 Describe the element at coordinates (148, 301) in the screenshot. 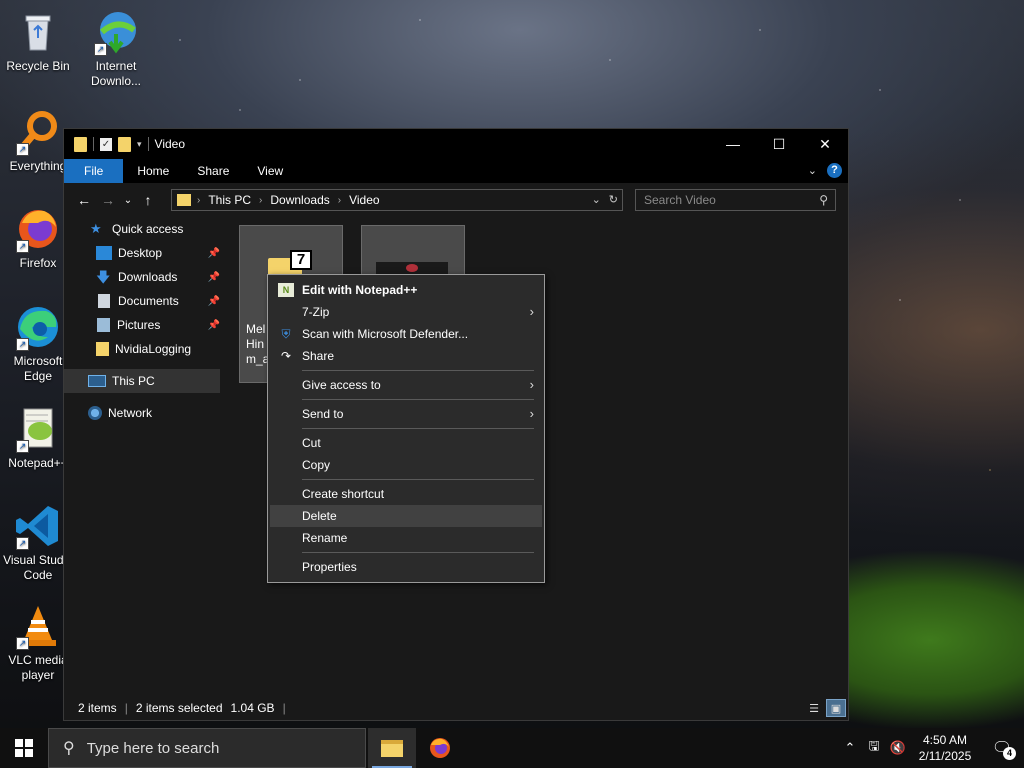

I see `nav-label: Documents` at that location.